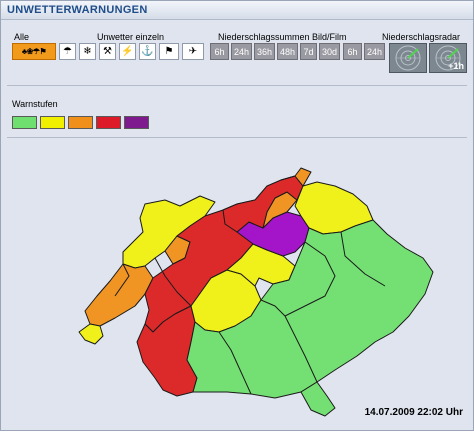 Image resolution: width=474 pixels, height=433 pixels. Describe the element at coordinates (77, 10) in the screenshot. I see `panel-title: UNWETTERWARNUNGEN` at that location.